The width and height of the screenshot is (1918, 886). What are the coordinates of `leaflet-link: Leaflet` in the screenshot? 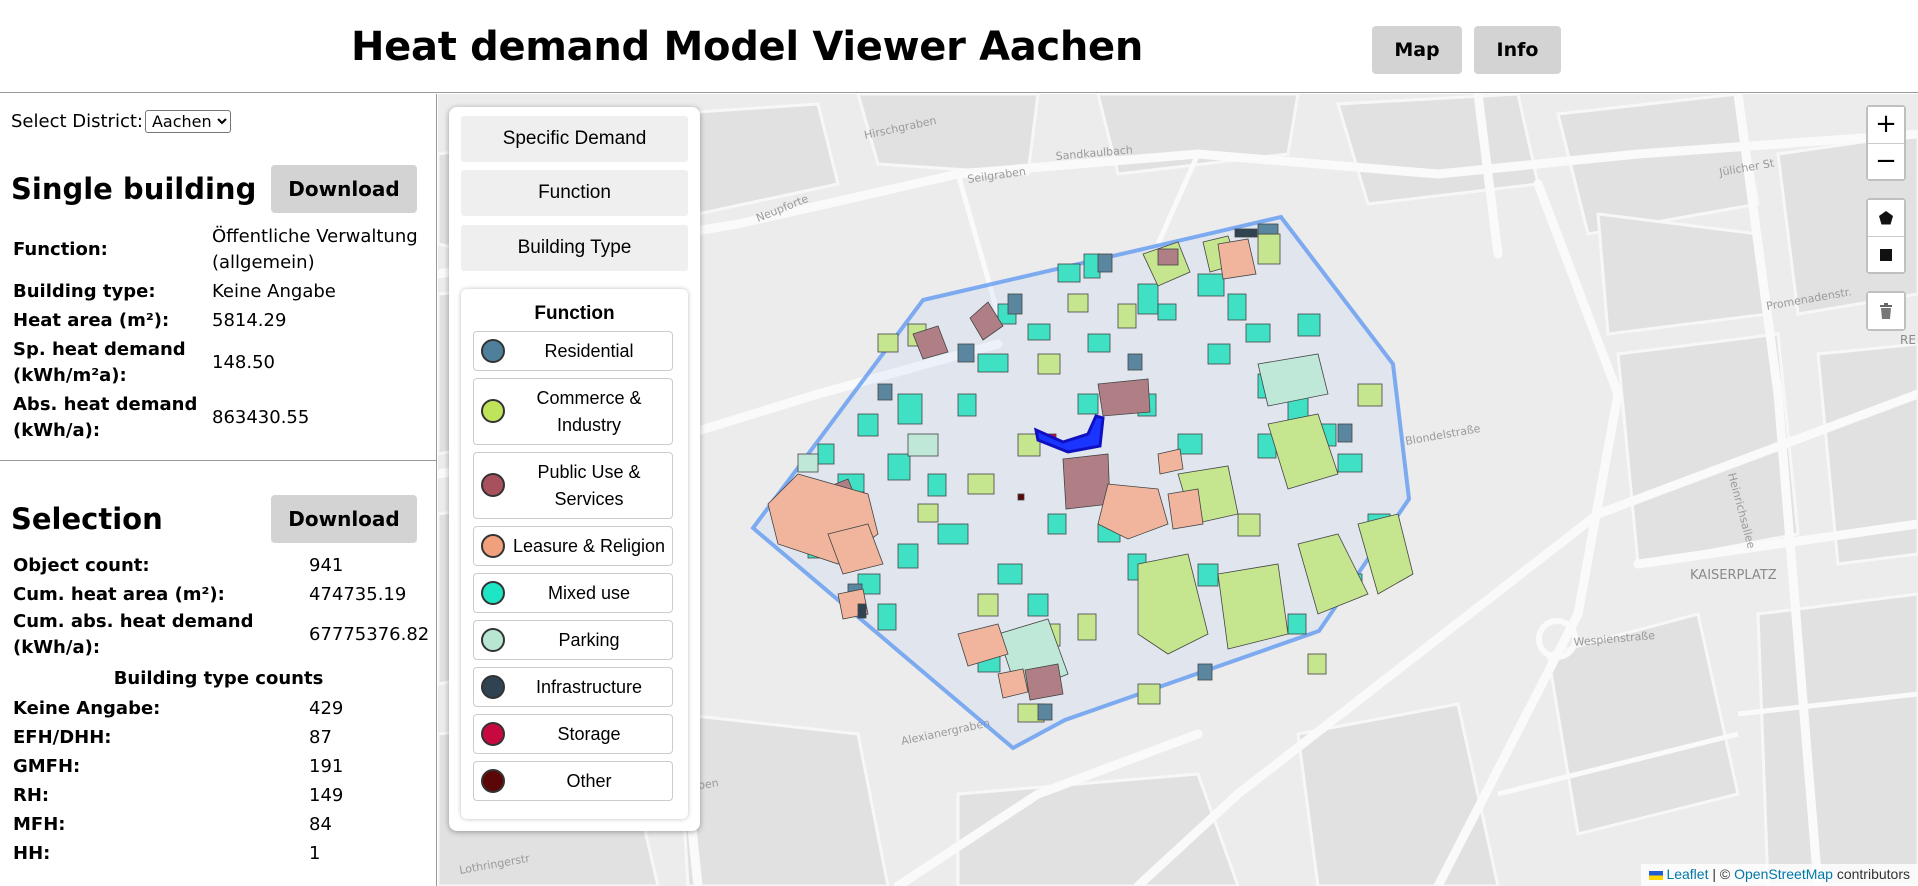 It's located at (1687, 874).